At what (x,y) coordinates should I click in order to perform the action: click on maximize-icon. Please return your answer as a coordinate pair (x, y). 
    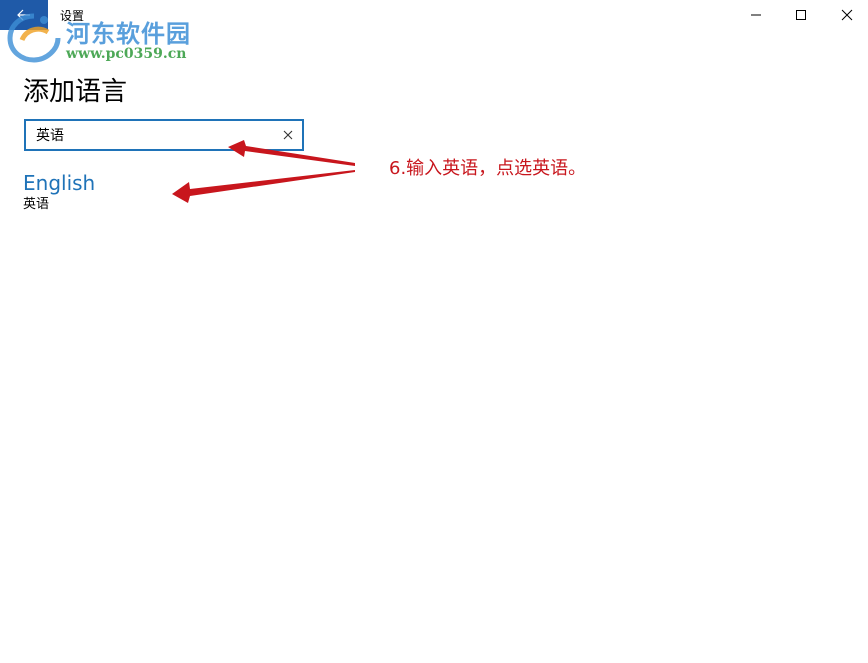
    Looking at the image, I should click on (801, 15).